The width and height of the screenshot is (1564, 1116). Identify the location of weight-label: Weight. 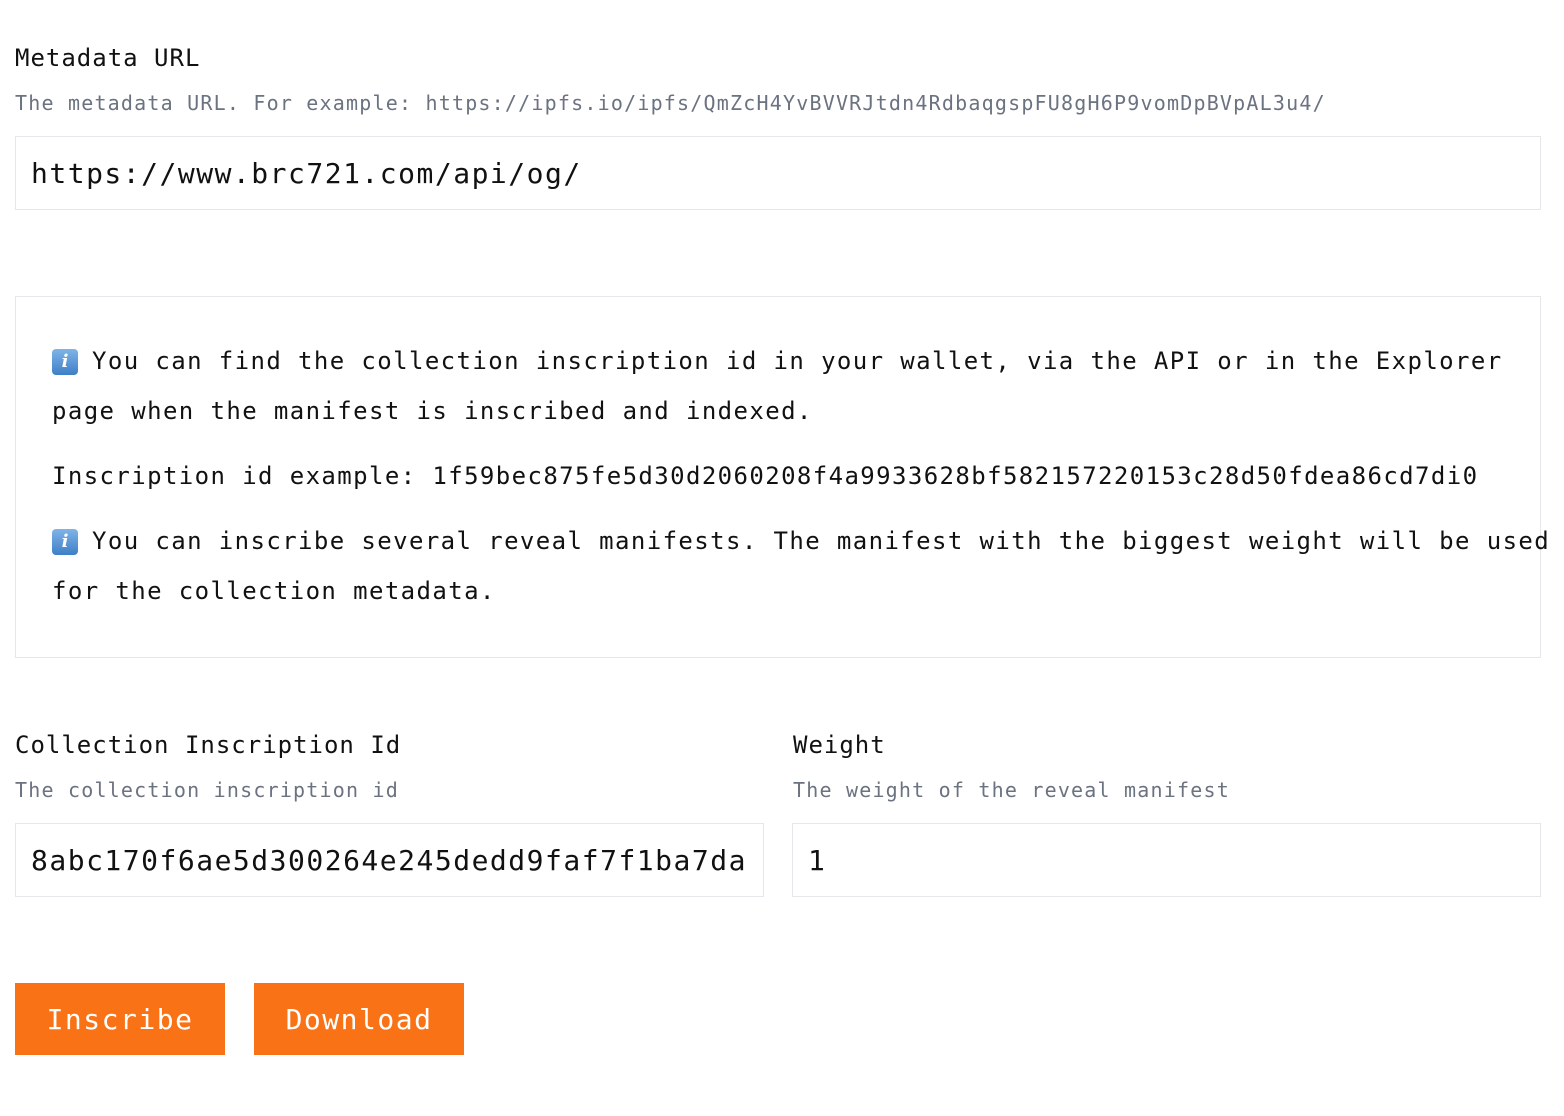
(839, 745).